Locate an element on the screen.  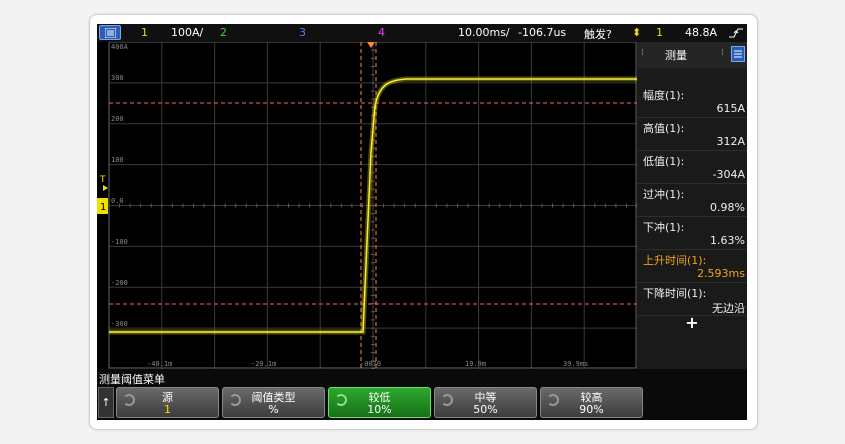
trigger-source: 1 is located at coordinates (659, 32).